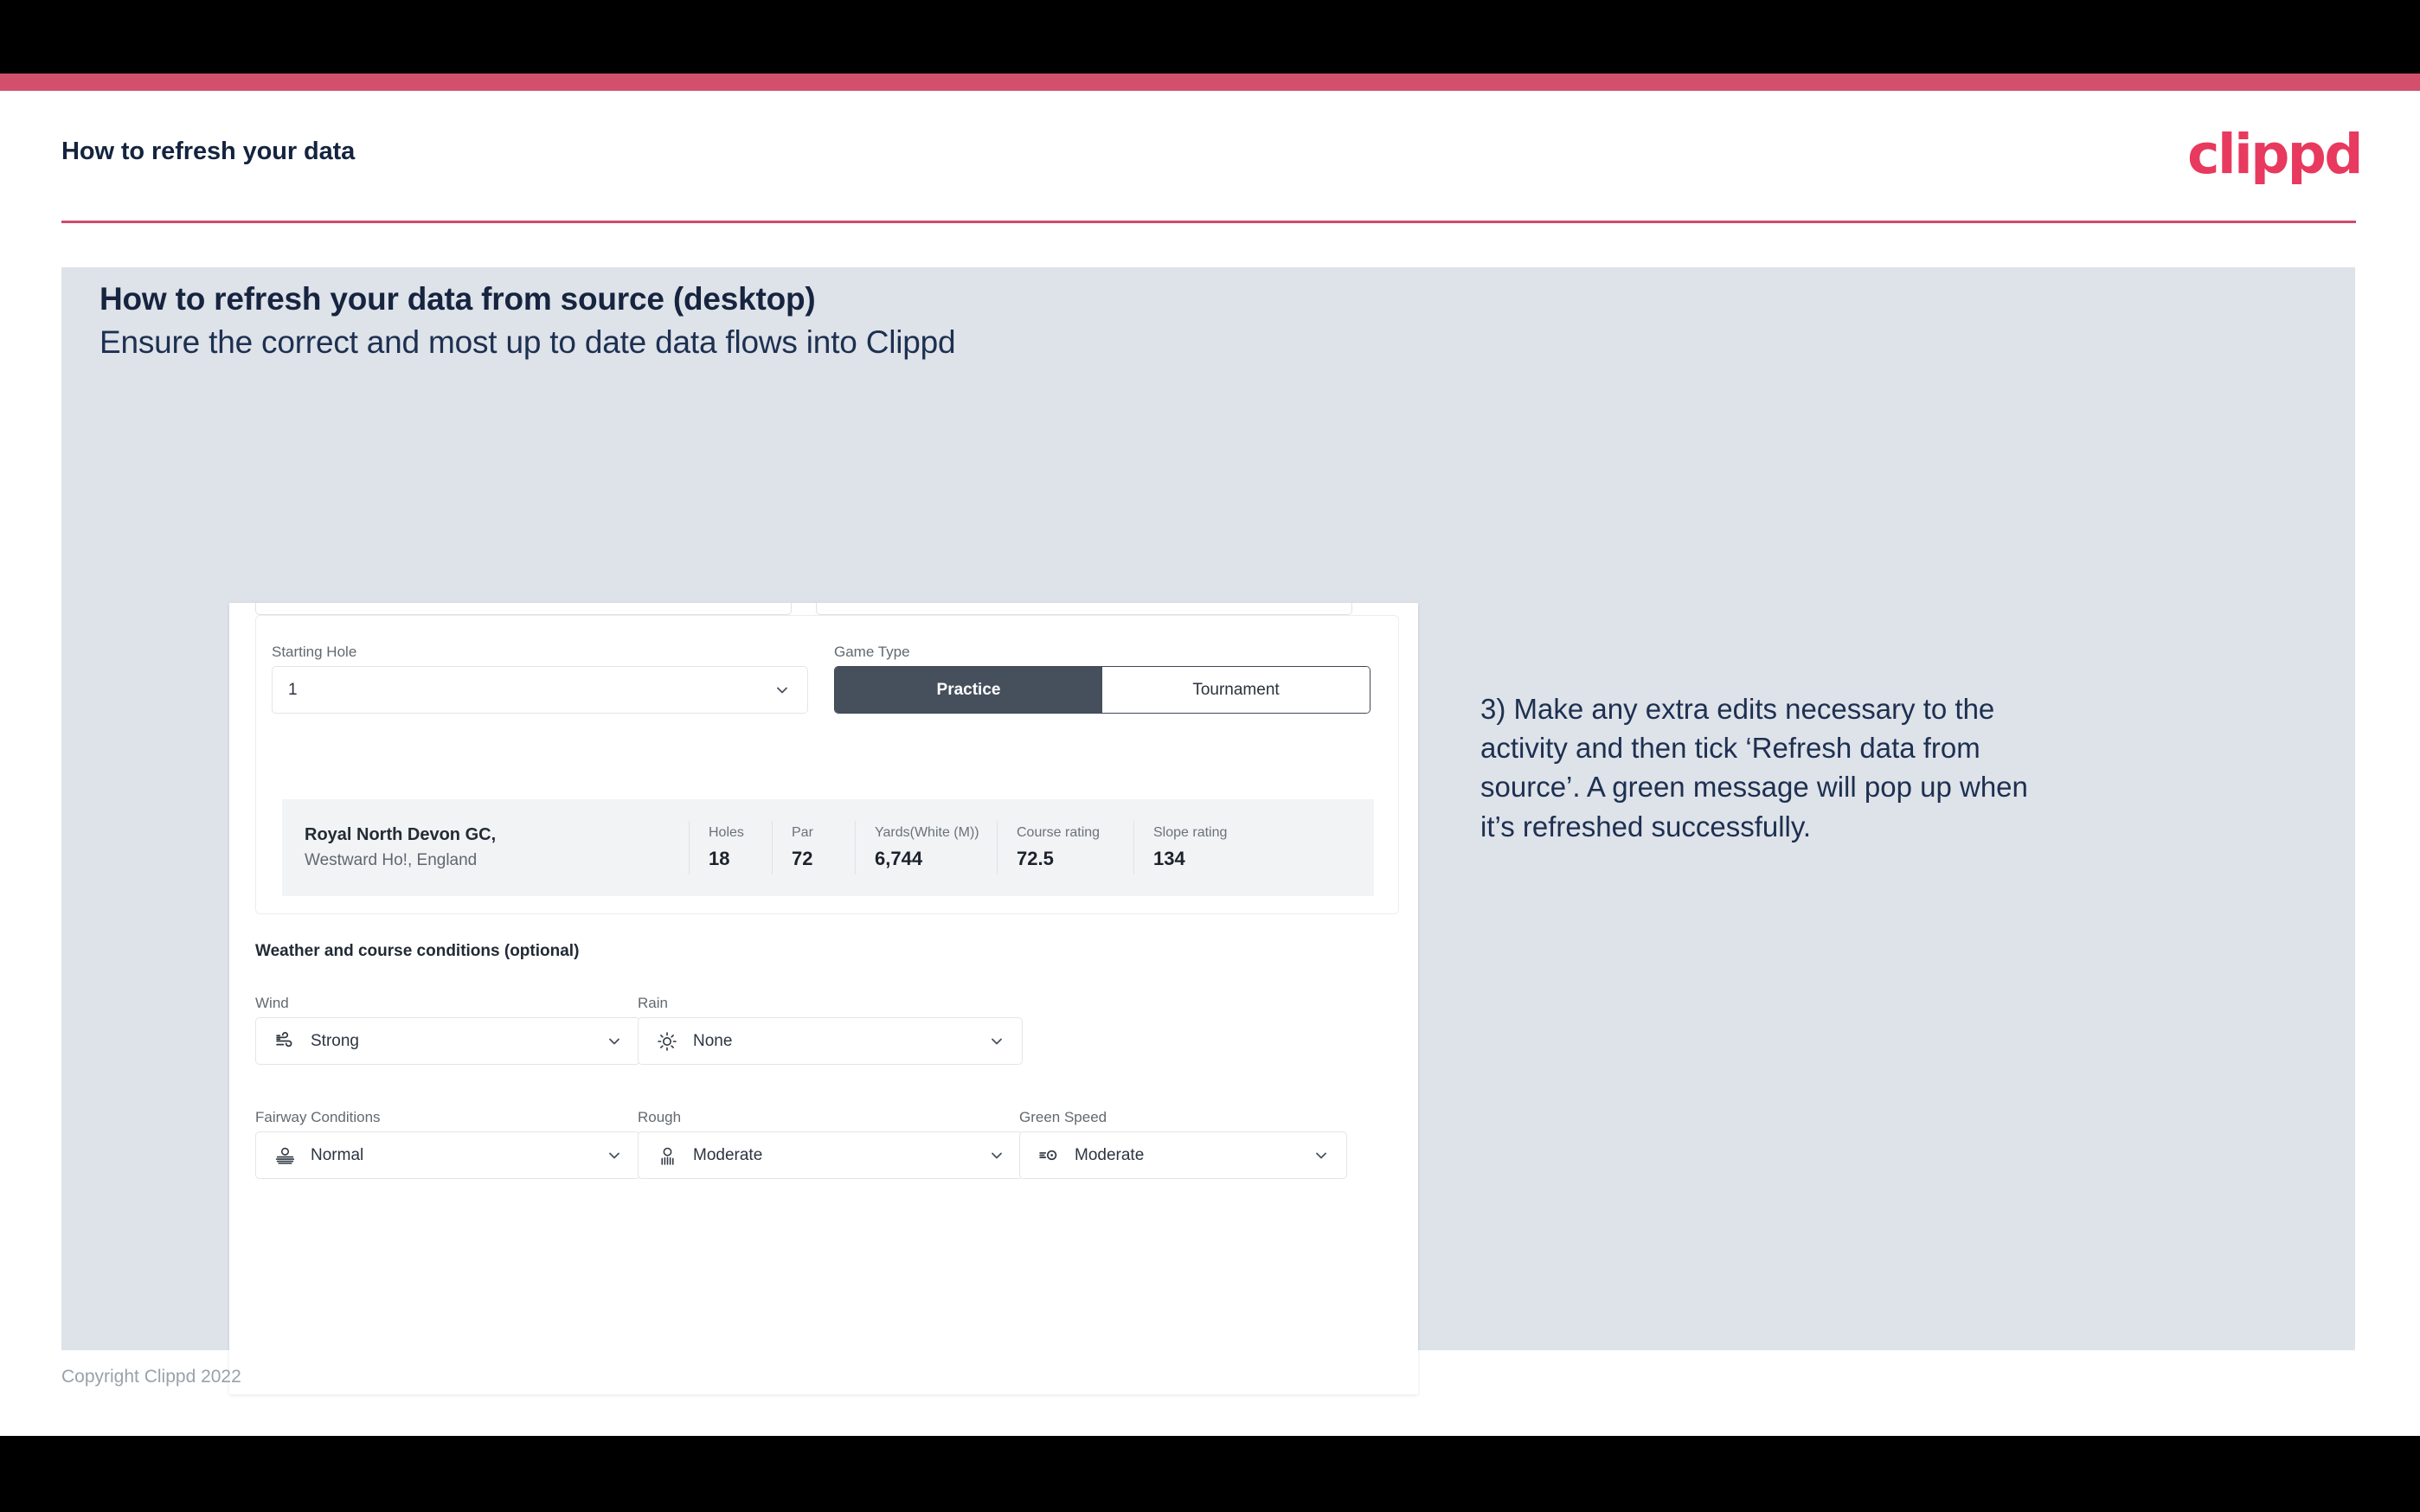 The width and height of the screenshot is (2420, 1512). What do you see at coordinates (293, 689) in the screenshot?
I see `starting-hole-value: 1` at bounding box center [293, 689].